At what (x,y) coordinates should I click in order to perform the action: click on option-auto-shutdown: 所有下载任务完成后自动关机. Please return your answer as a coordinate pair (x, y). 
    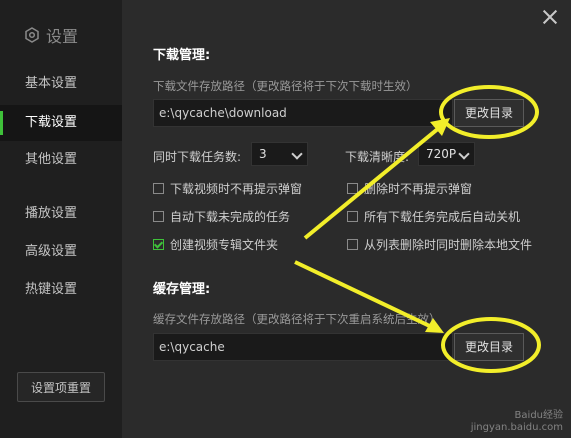
    Looking at the image, I should click on (433, 216).